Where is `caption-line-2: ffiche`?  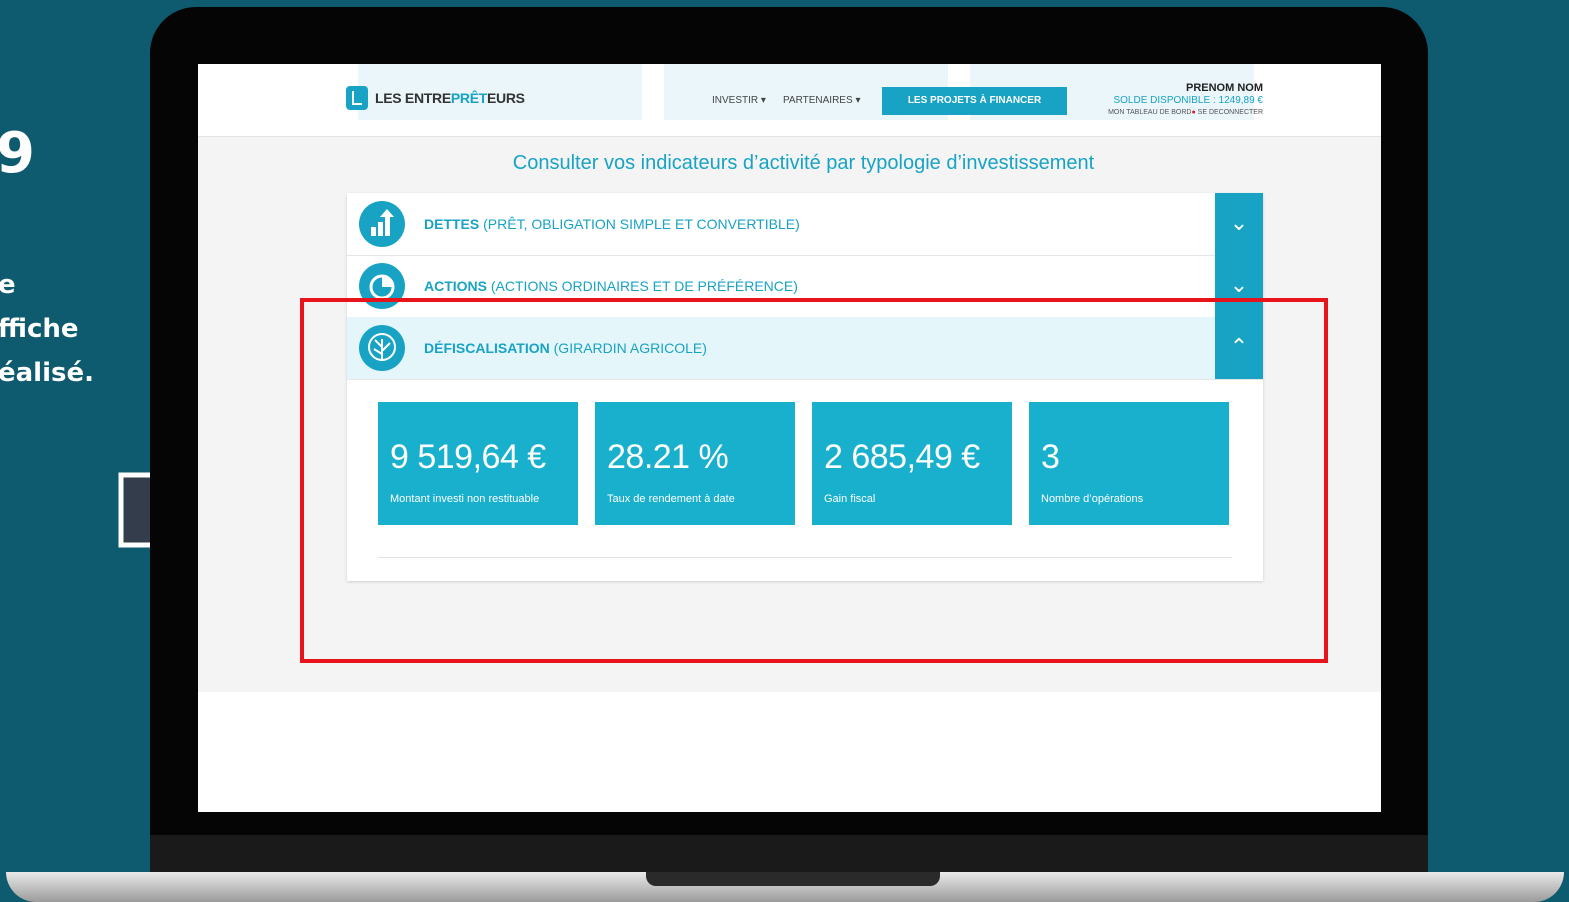 caption-line-2: ffiche is located at coordinates (39, 329).